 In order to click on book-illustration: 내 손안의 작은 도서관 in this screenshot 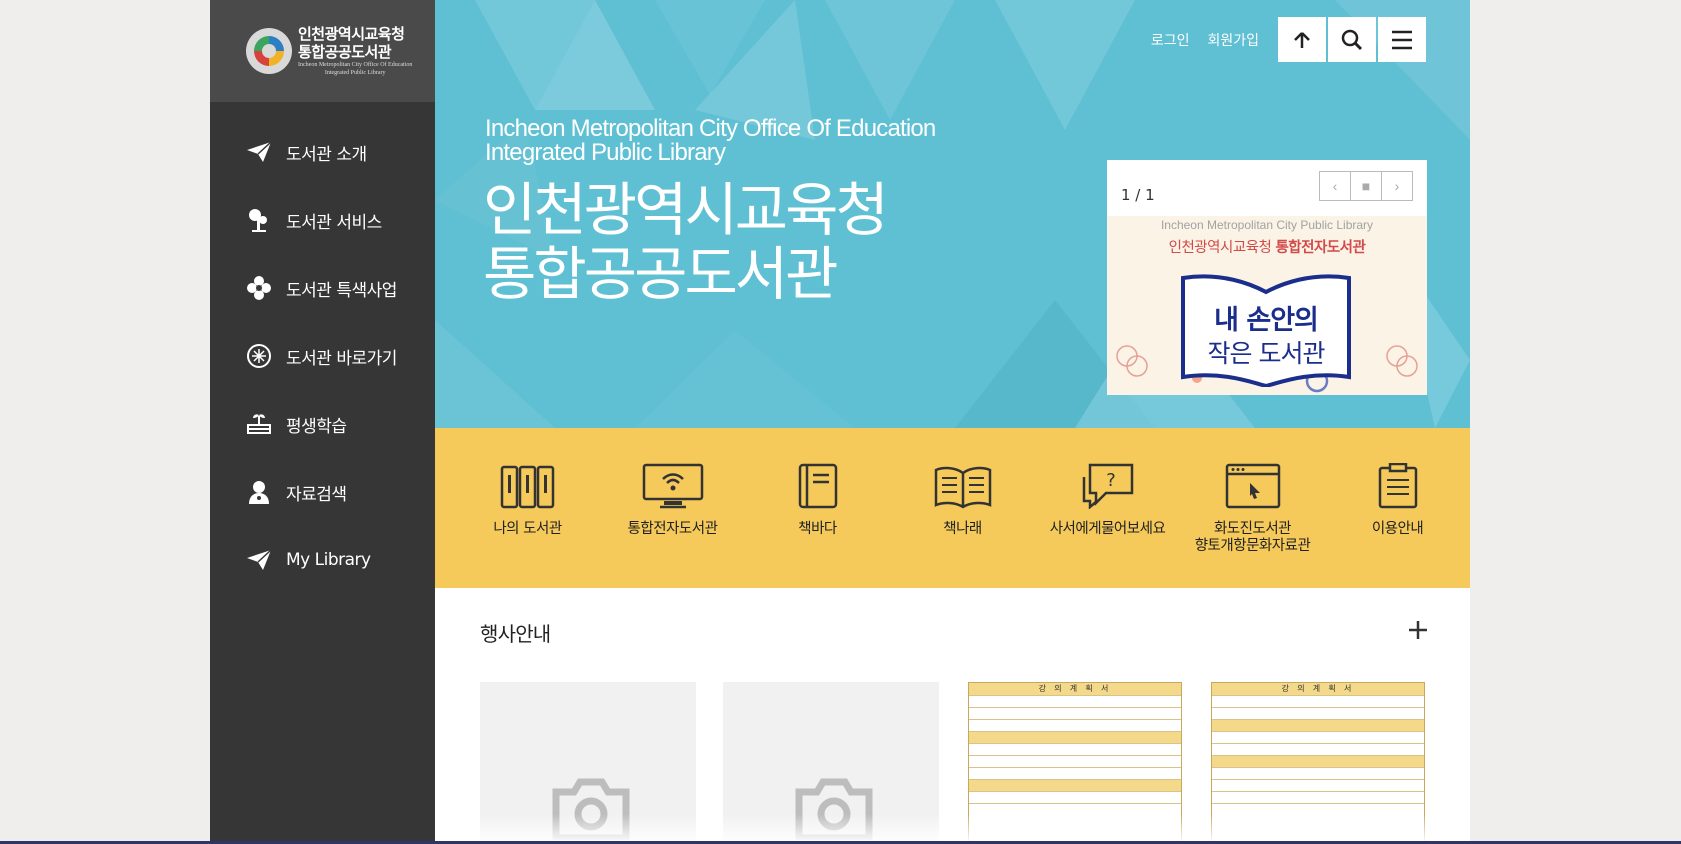, I will do `click(1266, 329)`.